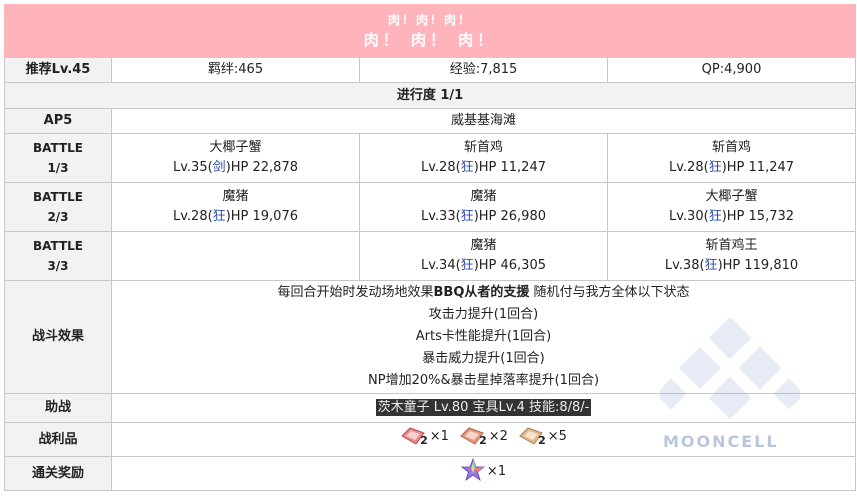 The height and width of the screenshot is (503, 857). Describe the element at coordinates (609, 292) in the screenshot. I see `effect-intro-post: 随机付与我方全体以下状态` at that location.